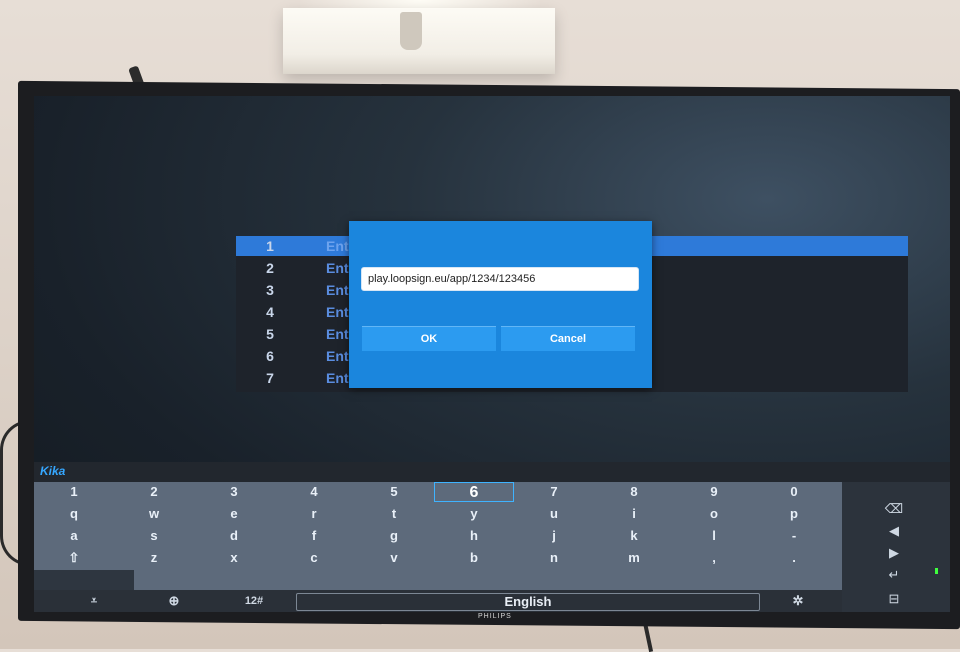  What do you see at coordinates (411, 31) in the screenshot?
I see `lamp-bracket` at bounding box center [411, 31].